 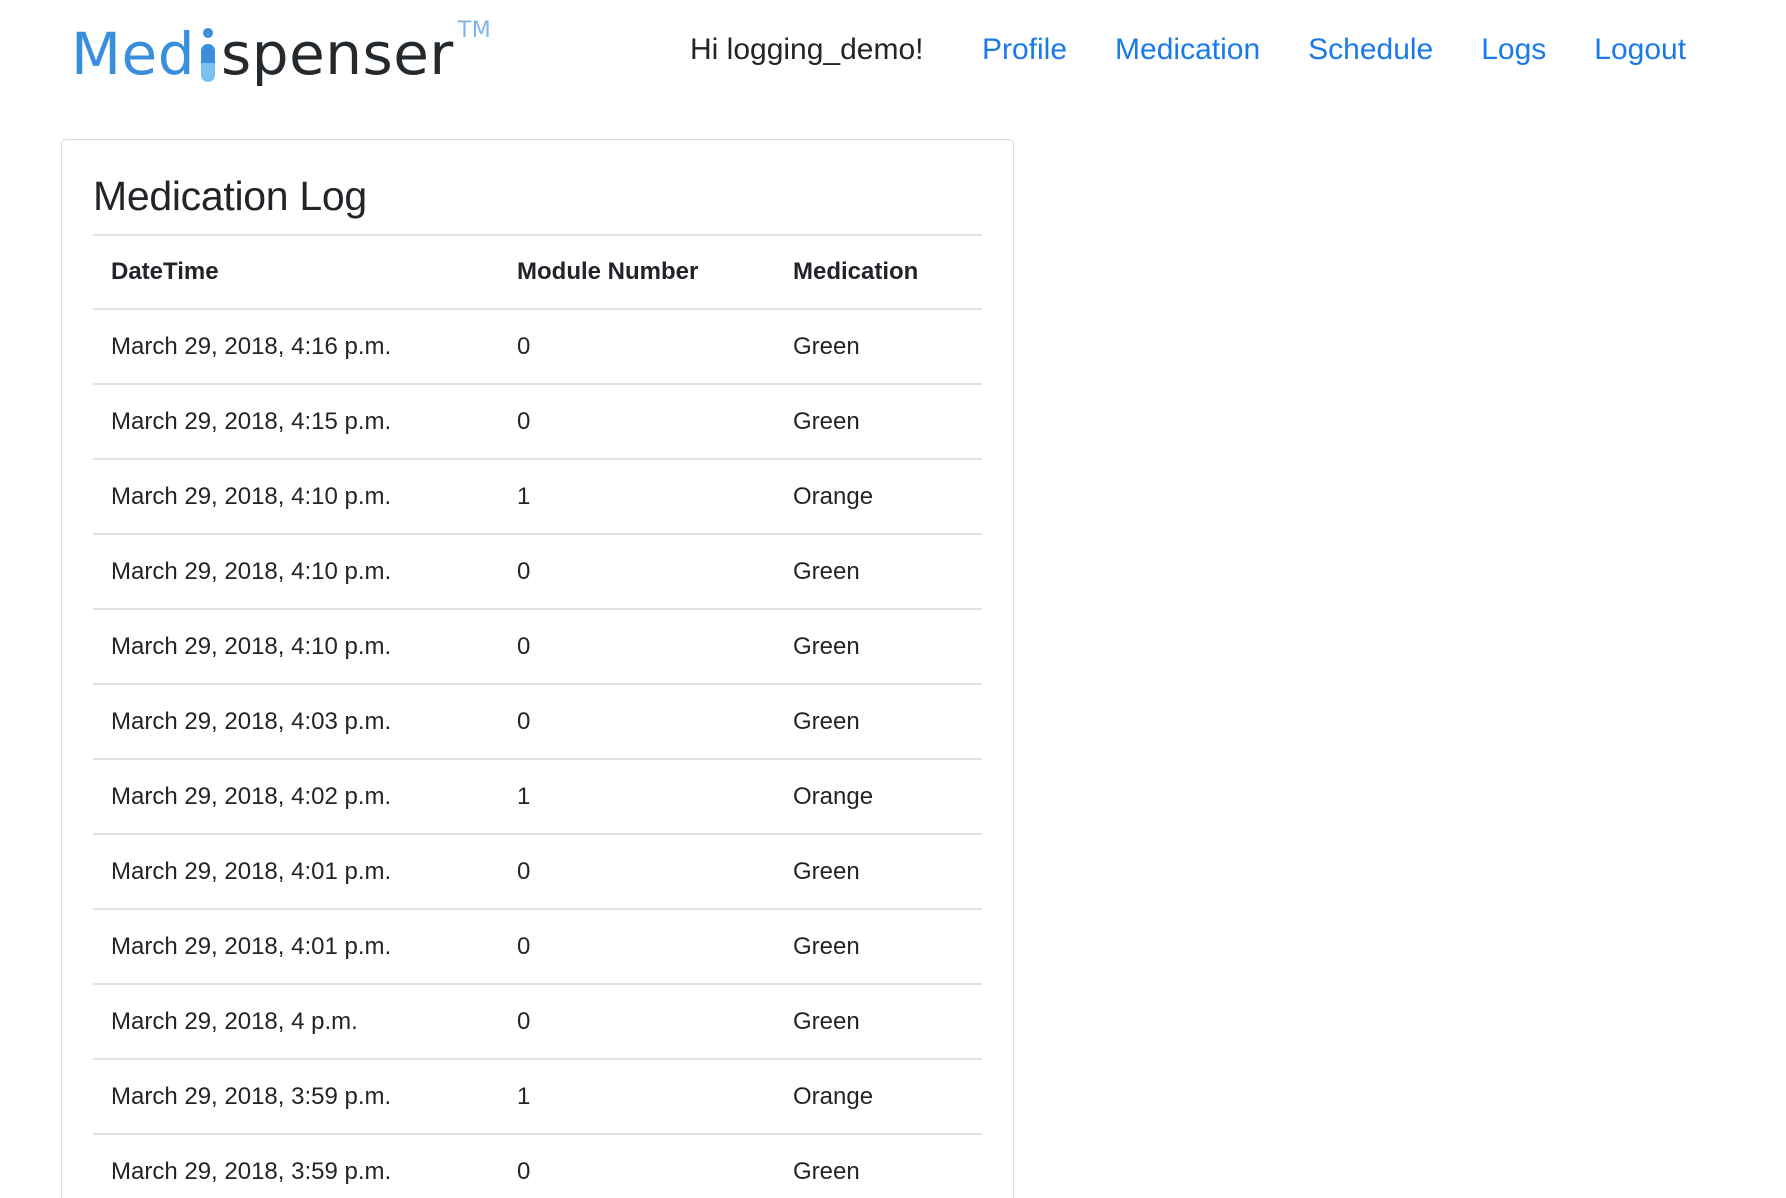 What do you see at coordinates (133, 54) in the screenshot?
I see `brand-text-med: Med` at bounding box center [133, 54].